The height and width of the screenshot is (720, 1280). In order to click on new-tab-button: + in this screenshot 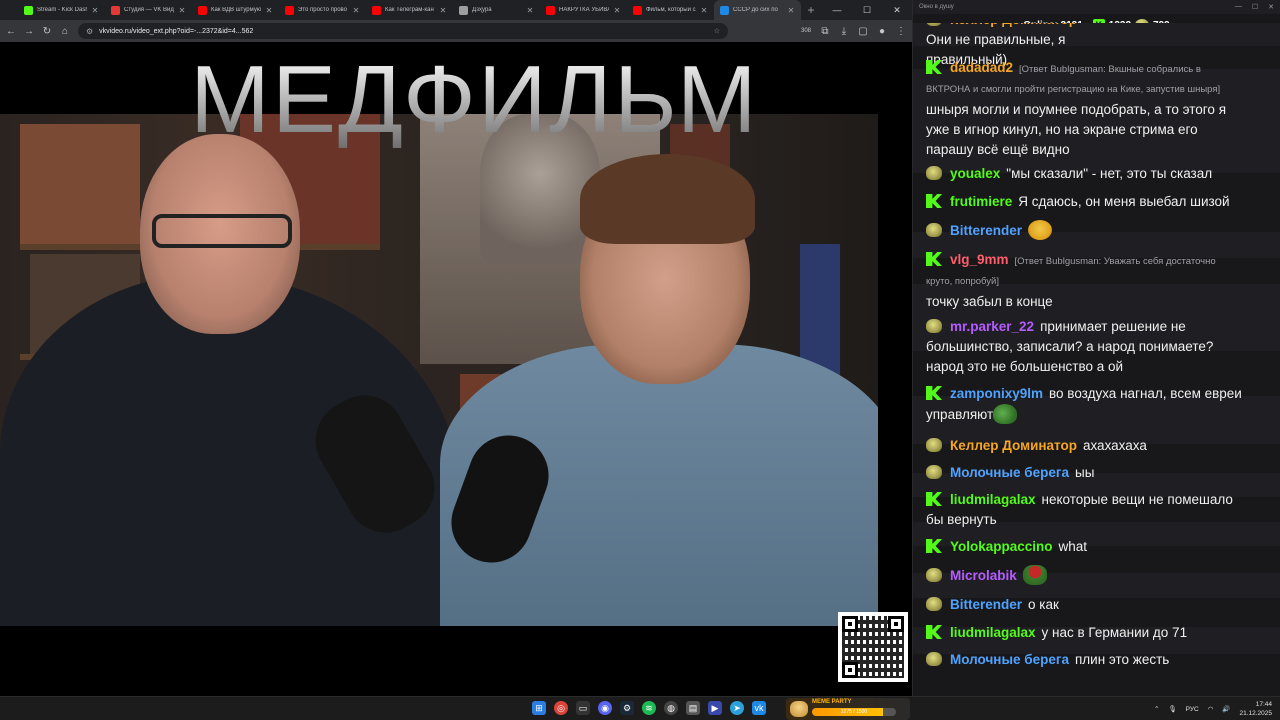, I will do `click(811, 10)`.